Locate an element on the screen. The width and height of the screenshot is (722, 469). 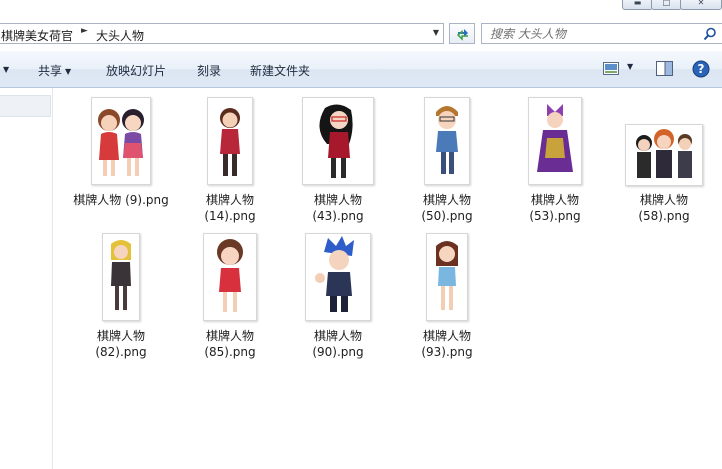
help-icon: ? is located at coordinates (701, 70).